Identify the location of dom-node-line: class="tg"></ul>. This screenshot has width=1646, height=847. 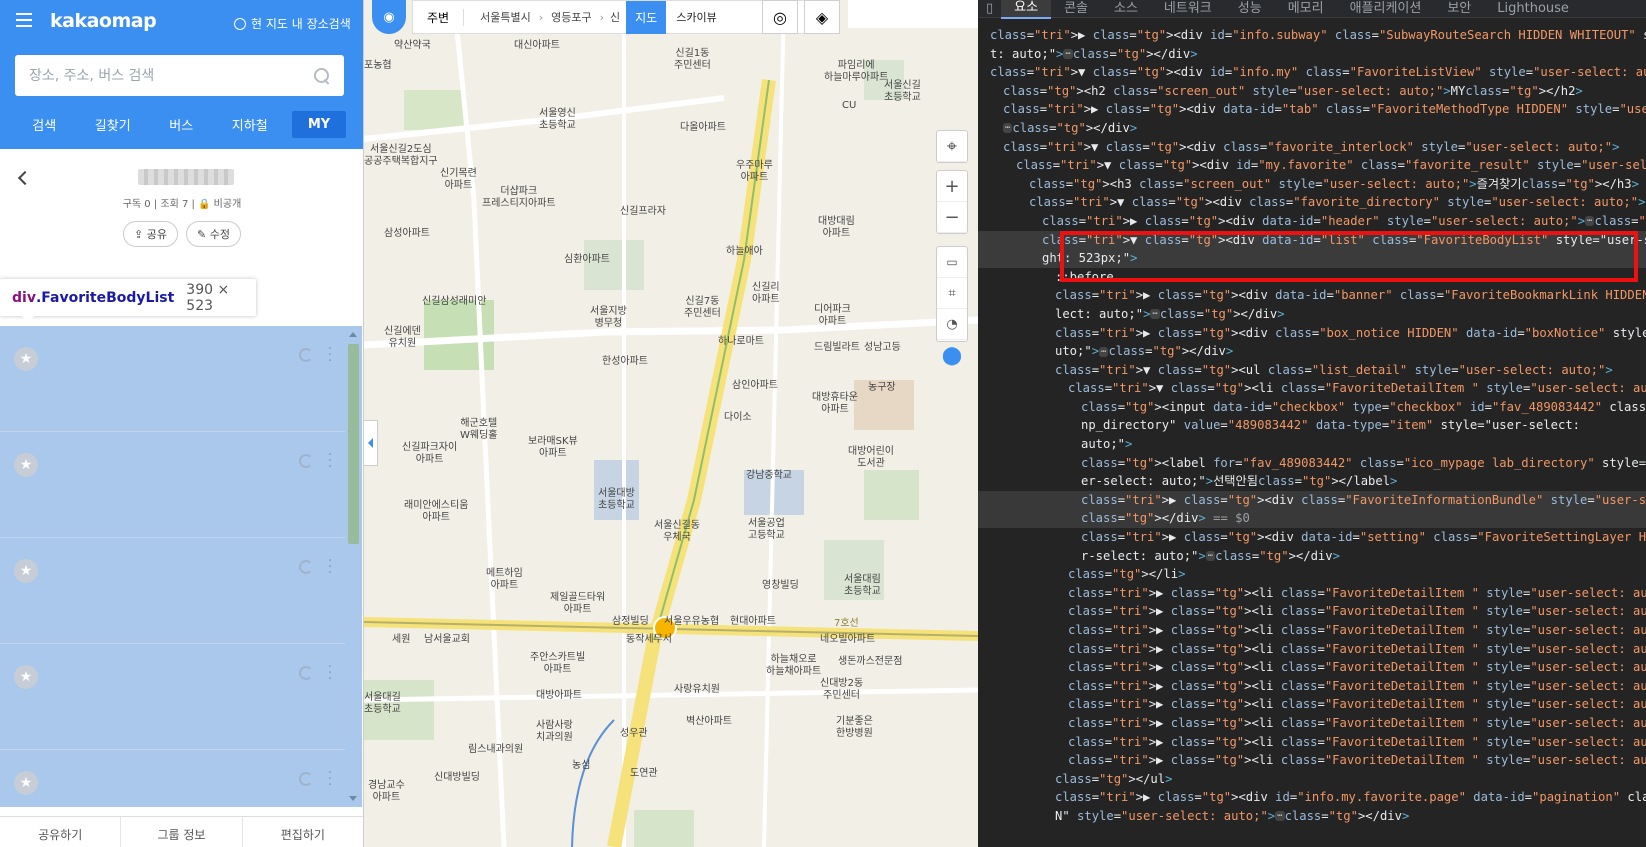
(1312, 779).